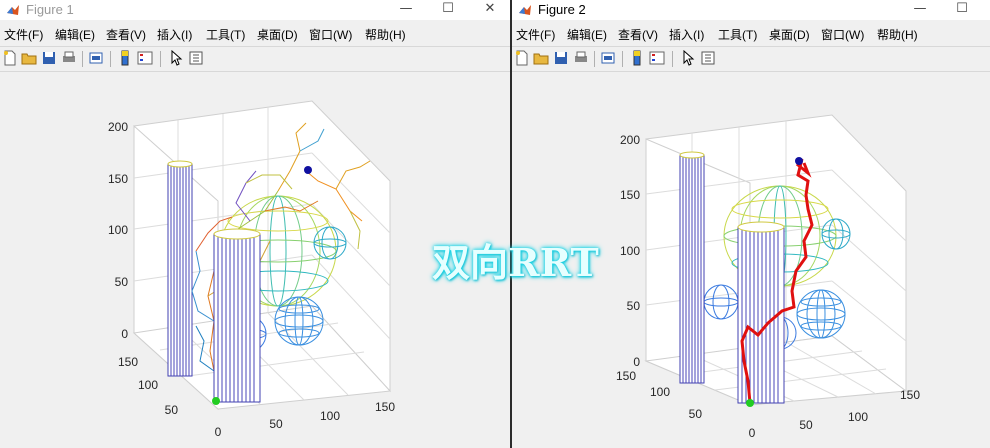 The width and height of the screenshot is (990, 448). What do you see at coordinates (490, 10) in the screenshot?
I see `close-button: ✕` at bounding box center [490, 10].